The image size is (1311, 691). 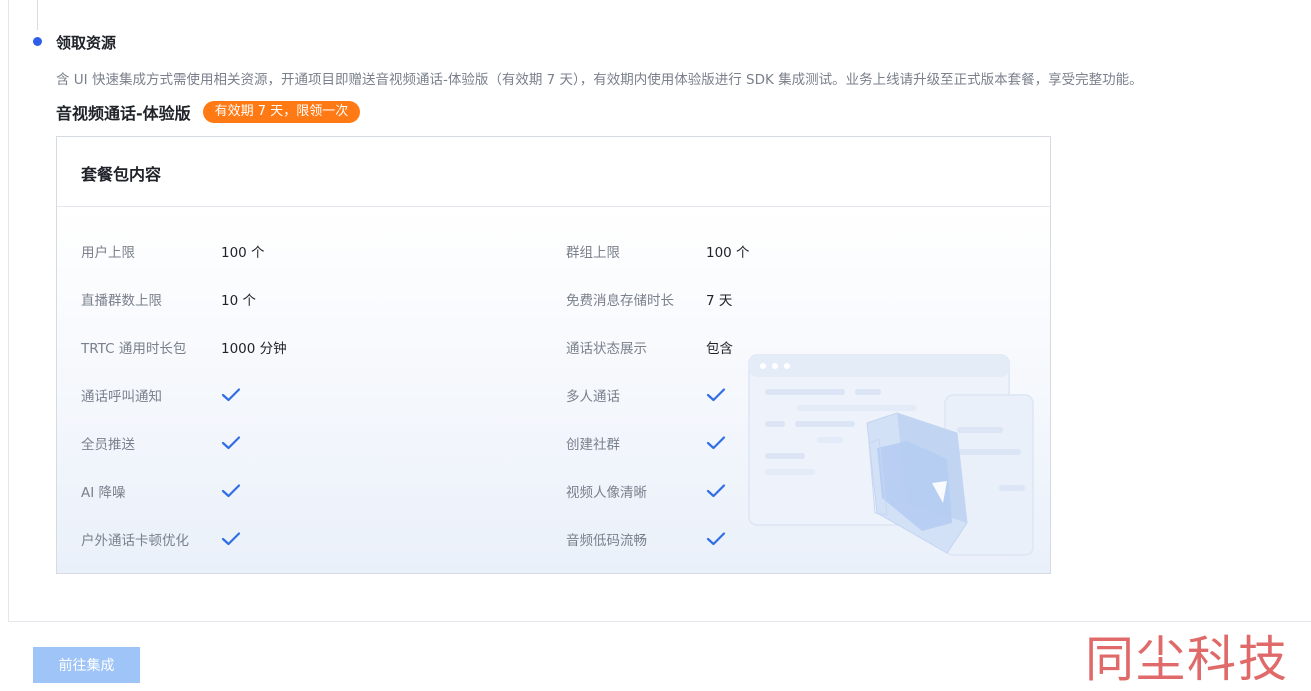 What do you see at coordinates (786, 491) in the screenshot?
I see `feature-item: 视频人像清晰` at bounding box center [786, 491].